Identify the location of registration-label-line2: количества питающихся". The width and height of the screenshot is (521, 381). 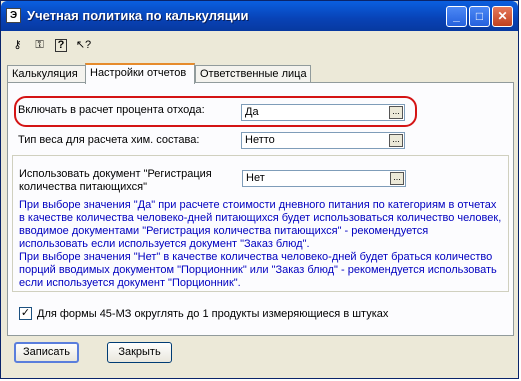
(83, 187).